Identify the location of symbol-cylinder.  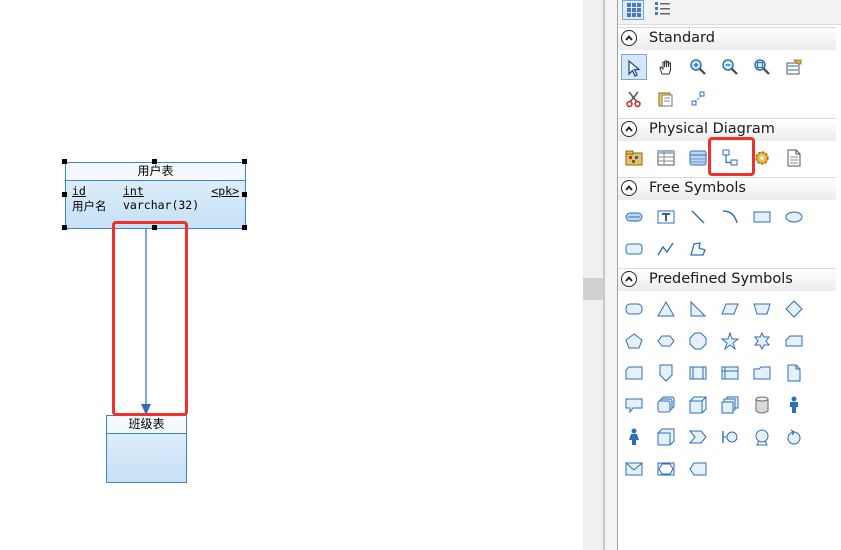
(762, 405).